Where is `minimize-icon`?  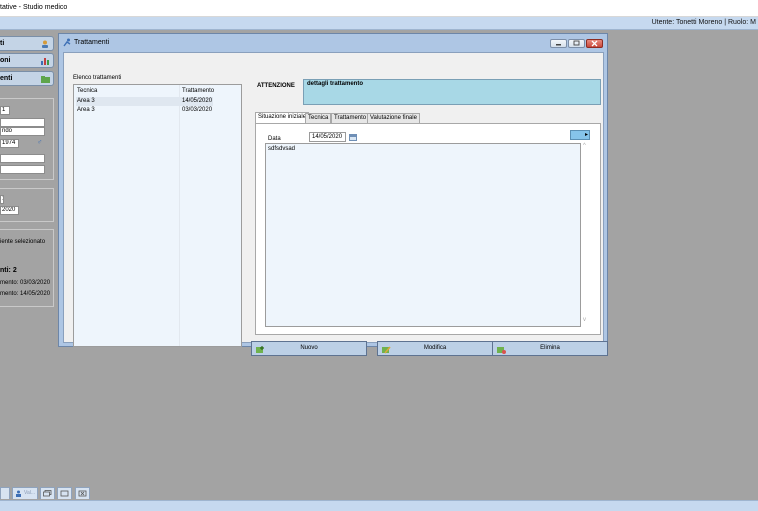 minimize-icon is located at coordinates (558, 45).